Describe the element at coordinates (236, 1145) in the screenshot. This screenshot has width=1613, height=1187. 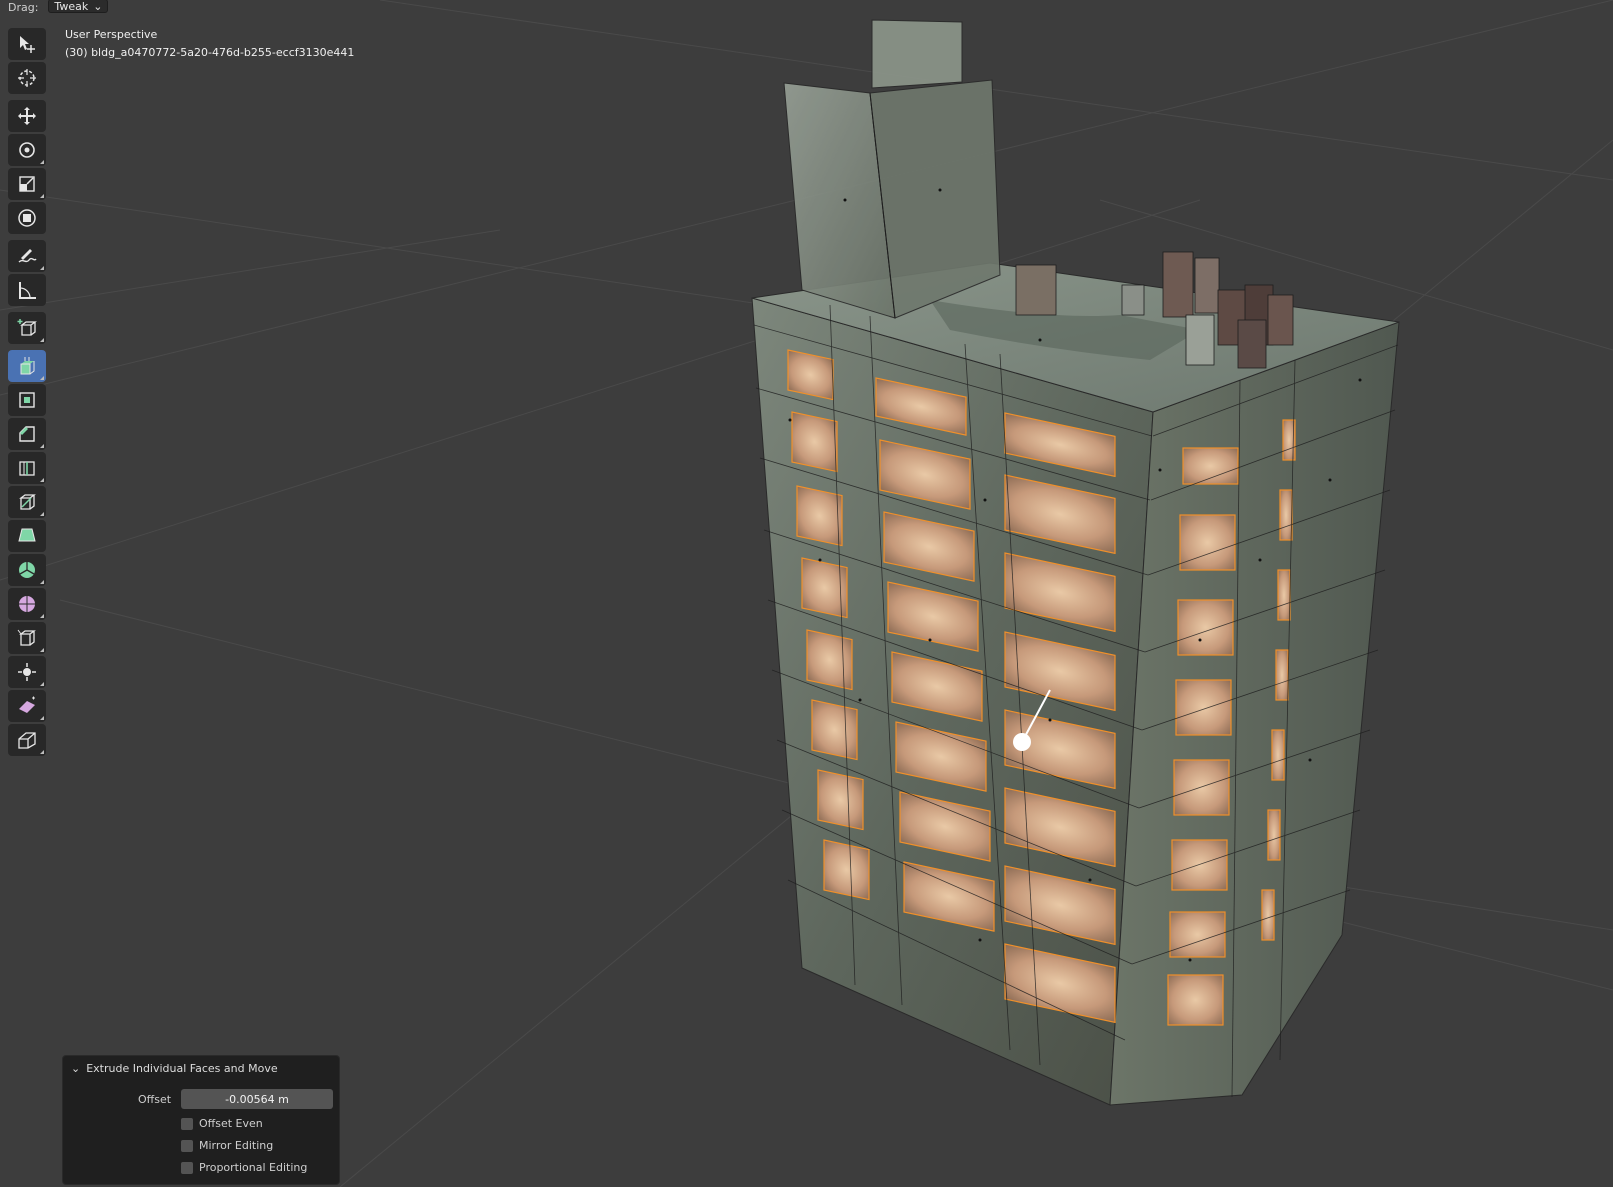
I see `mirror-editing-label: Mirror Editing` at that location.